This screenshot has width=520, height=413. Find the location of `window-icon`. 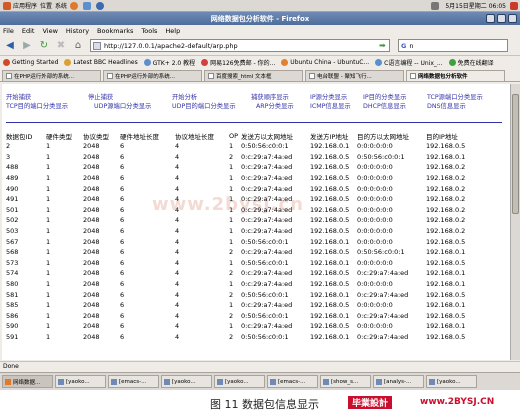

window-icon is located at coordinates (114, 381).